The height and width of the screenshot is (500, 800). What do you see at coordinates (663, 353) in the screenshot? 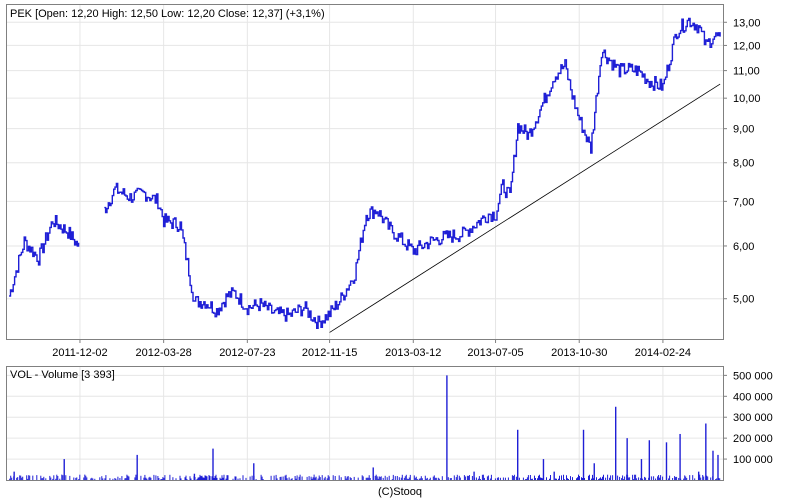
I see `price-x-tick-label: 2014-02-24` at bounding box center [663, 353].